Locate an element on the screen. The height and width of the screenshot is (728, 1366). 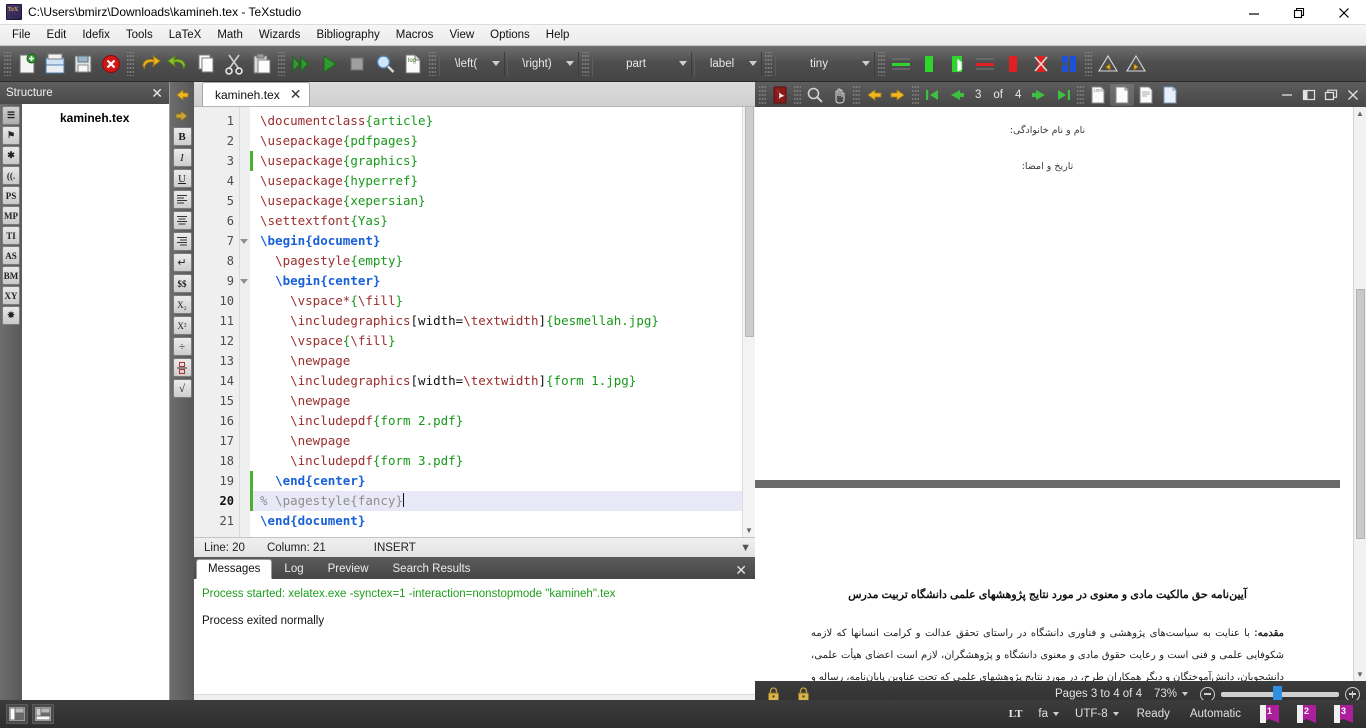
language-combo: fa is located at coordinates (1048, 714).